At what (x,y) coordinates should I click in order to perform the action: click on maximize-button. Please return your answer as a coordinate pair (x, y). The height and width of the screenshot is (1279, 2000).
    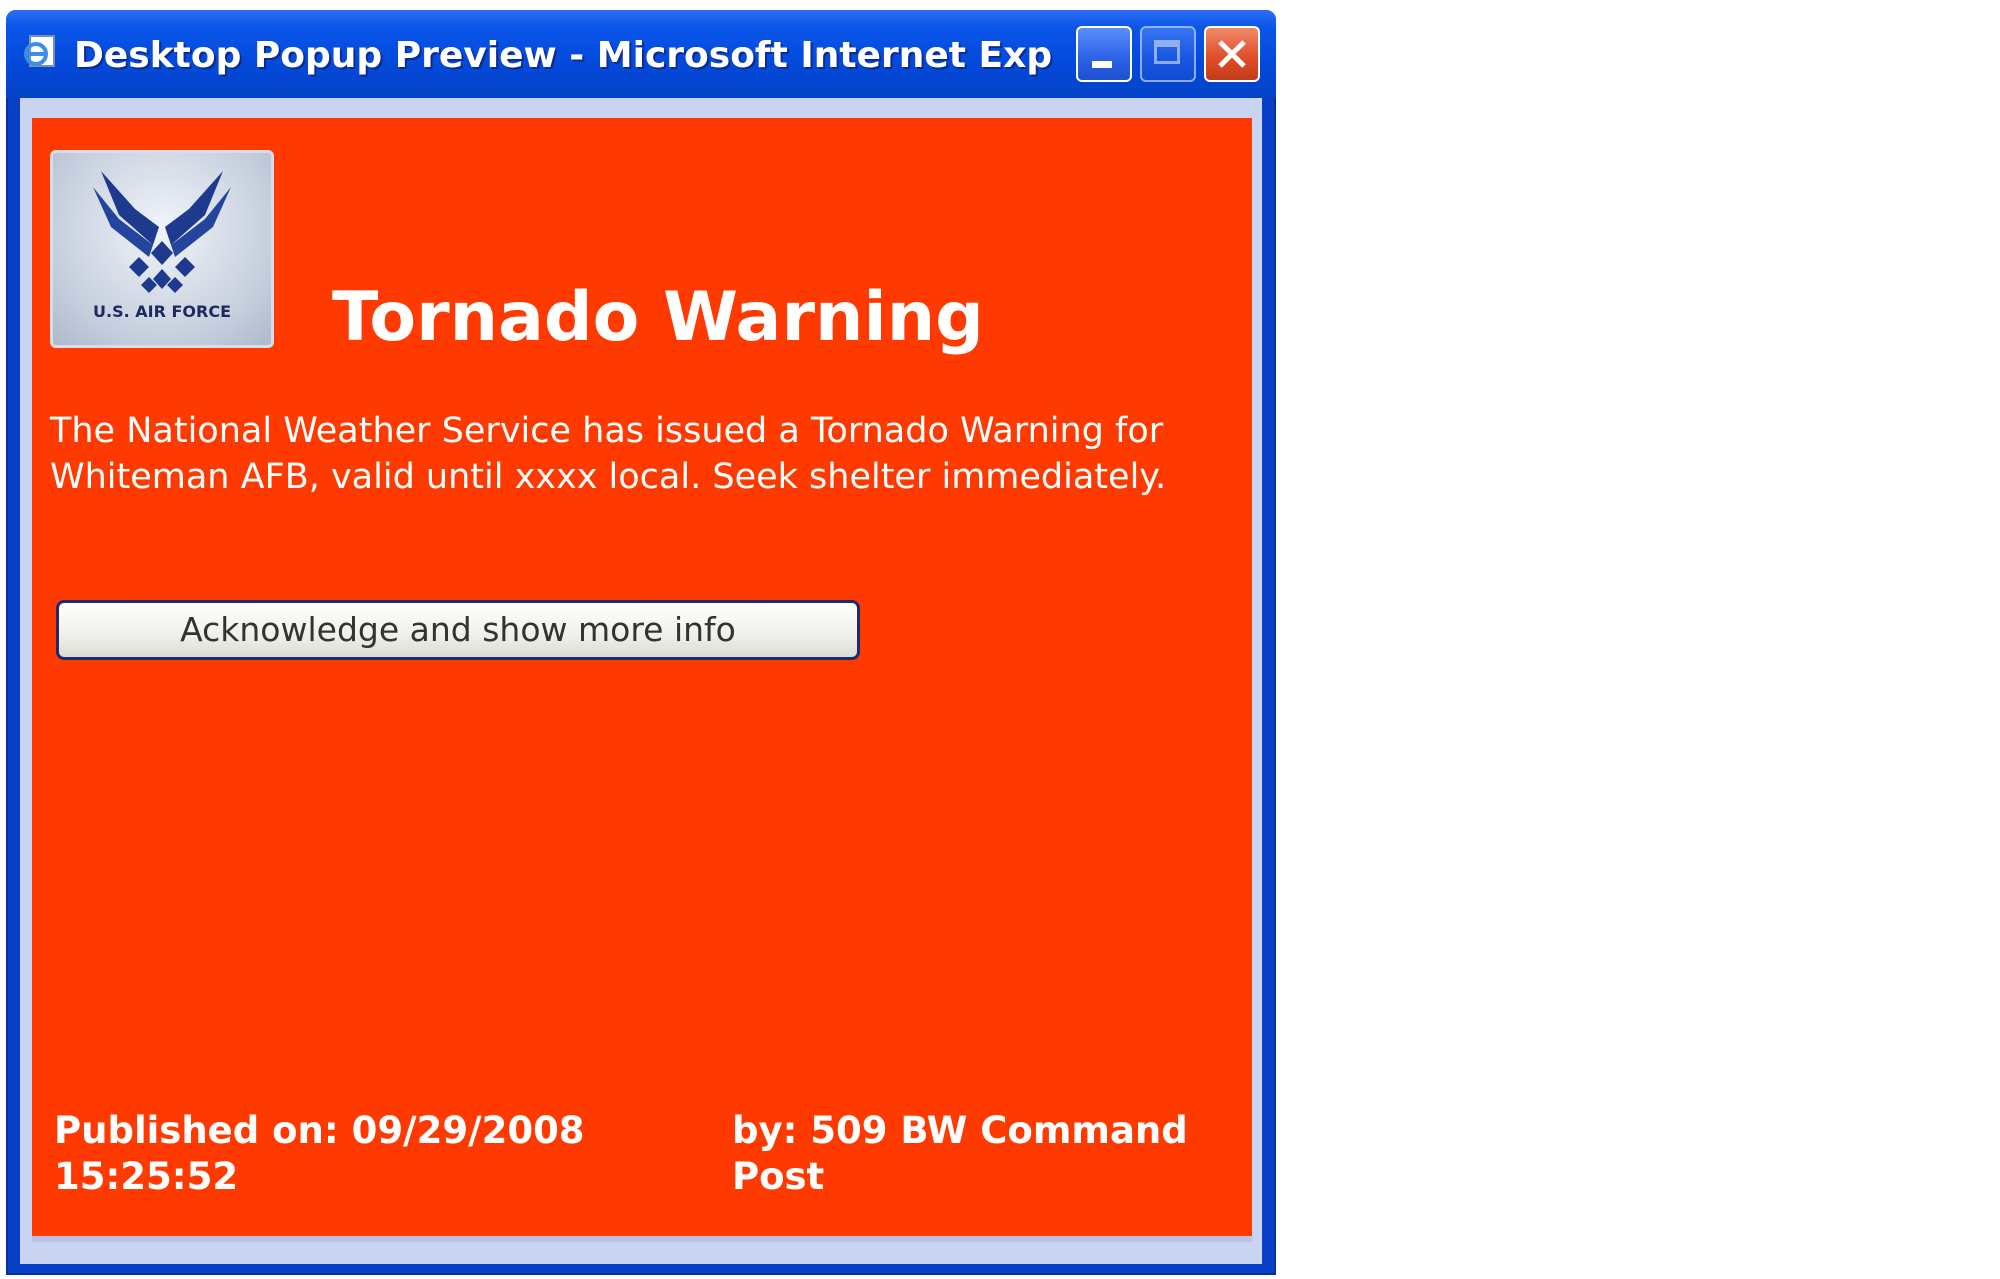
    Looking at the image, I should click on (1168, 54).